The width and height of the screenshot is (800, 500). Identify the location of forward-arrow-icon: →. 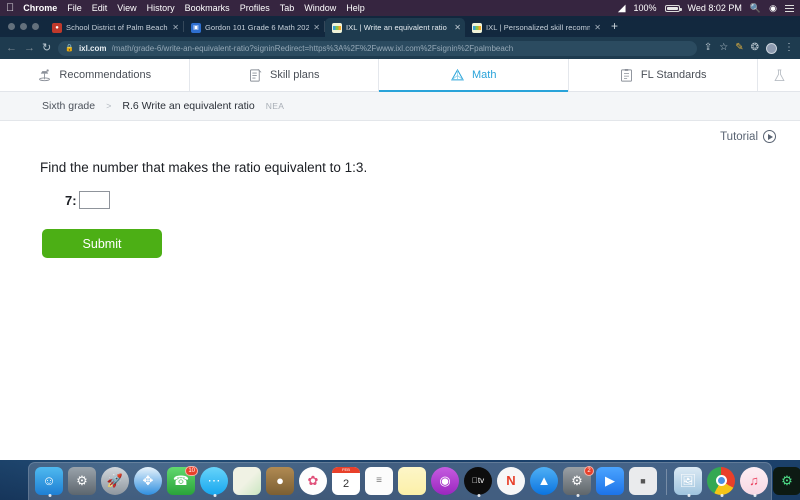
(29, 48).